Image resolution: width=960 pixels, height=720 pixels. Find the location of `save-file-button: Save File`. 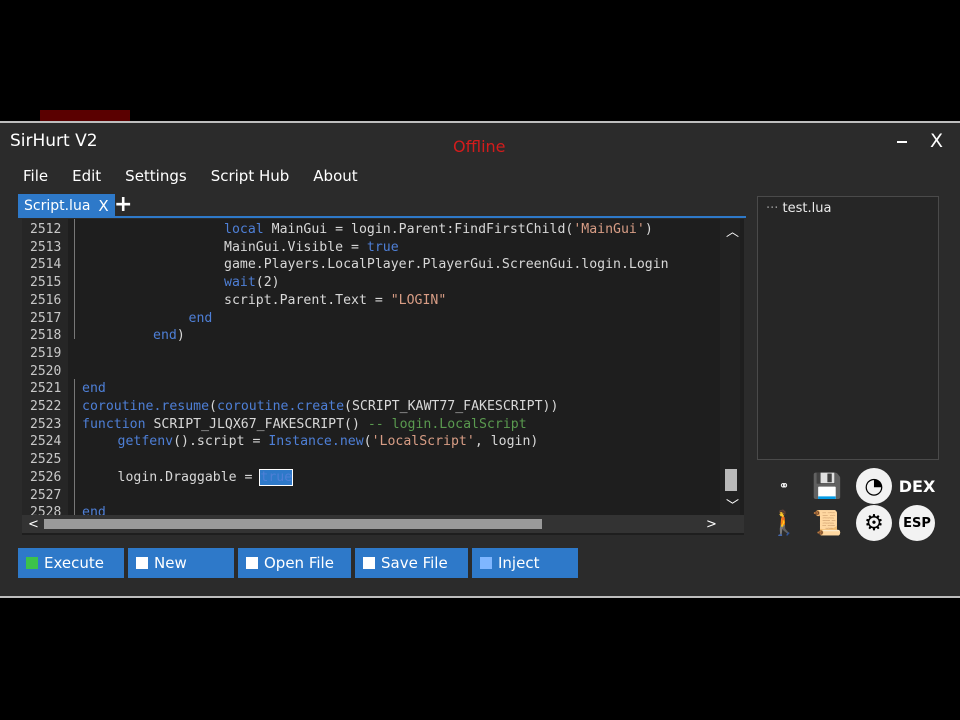

save-file-button: Save File is located at coordinates (411, 563).